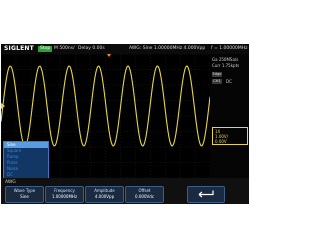 The image size is (320, 250). Describe the element at coordinates (91, 49) in the screenshot. I see `delay-readout: Delay 0.00s` at that location.